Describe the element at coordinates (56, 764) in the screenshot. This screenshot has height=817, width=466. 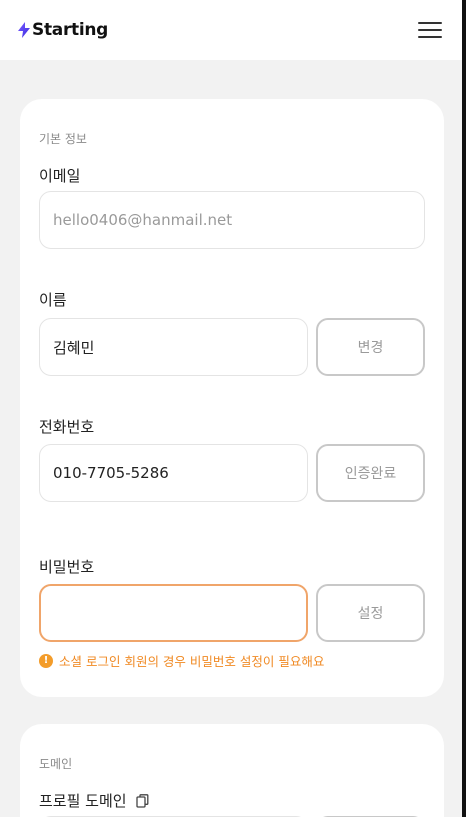
I see `section-title-domain: 도메인` at that location.